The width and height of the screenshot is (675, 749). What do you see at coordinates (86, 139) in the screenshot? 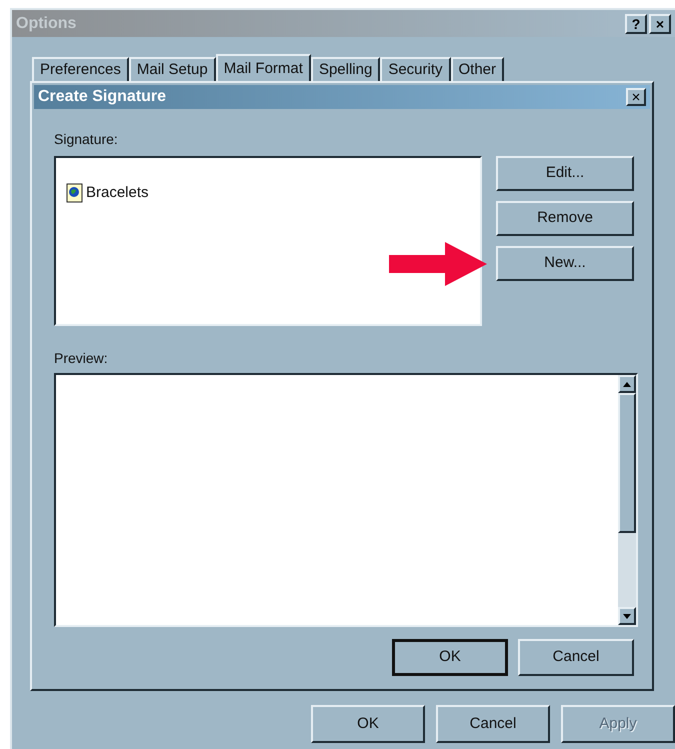
I see `signature-label: Signature:` at bounding box center [86, 139].